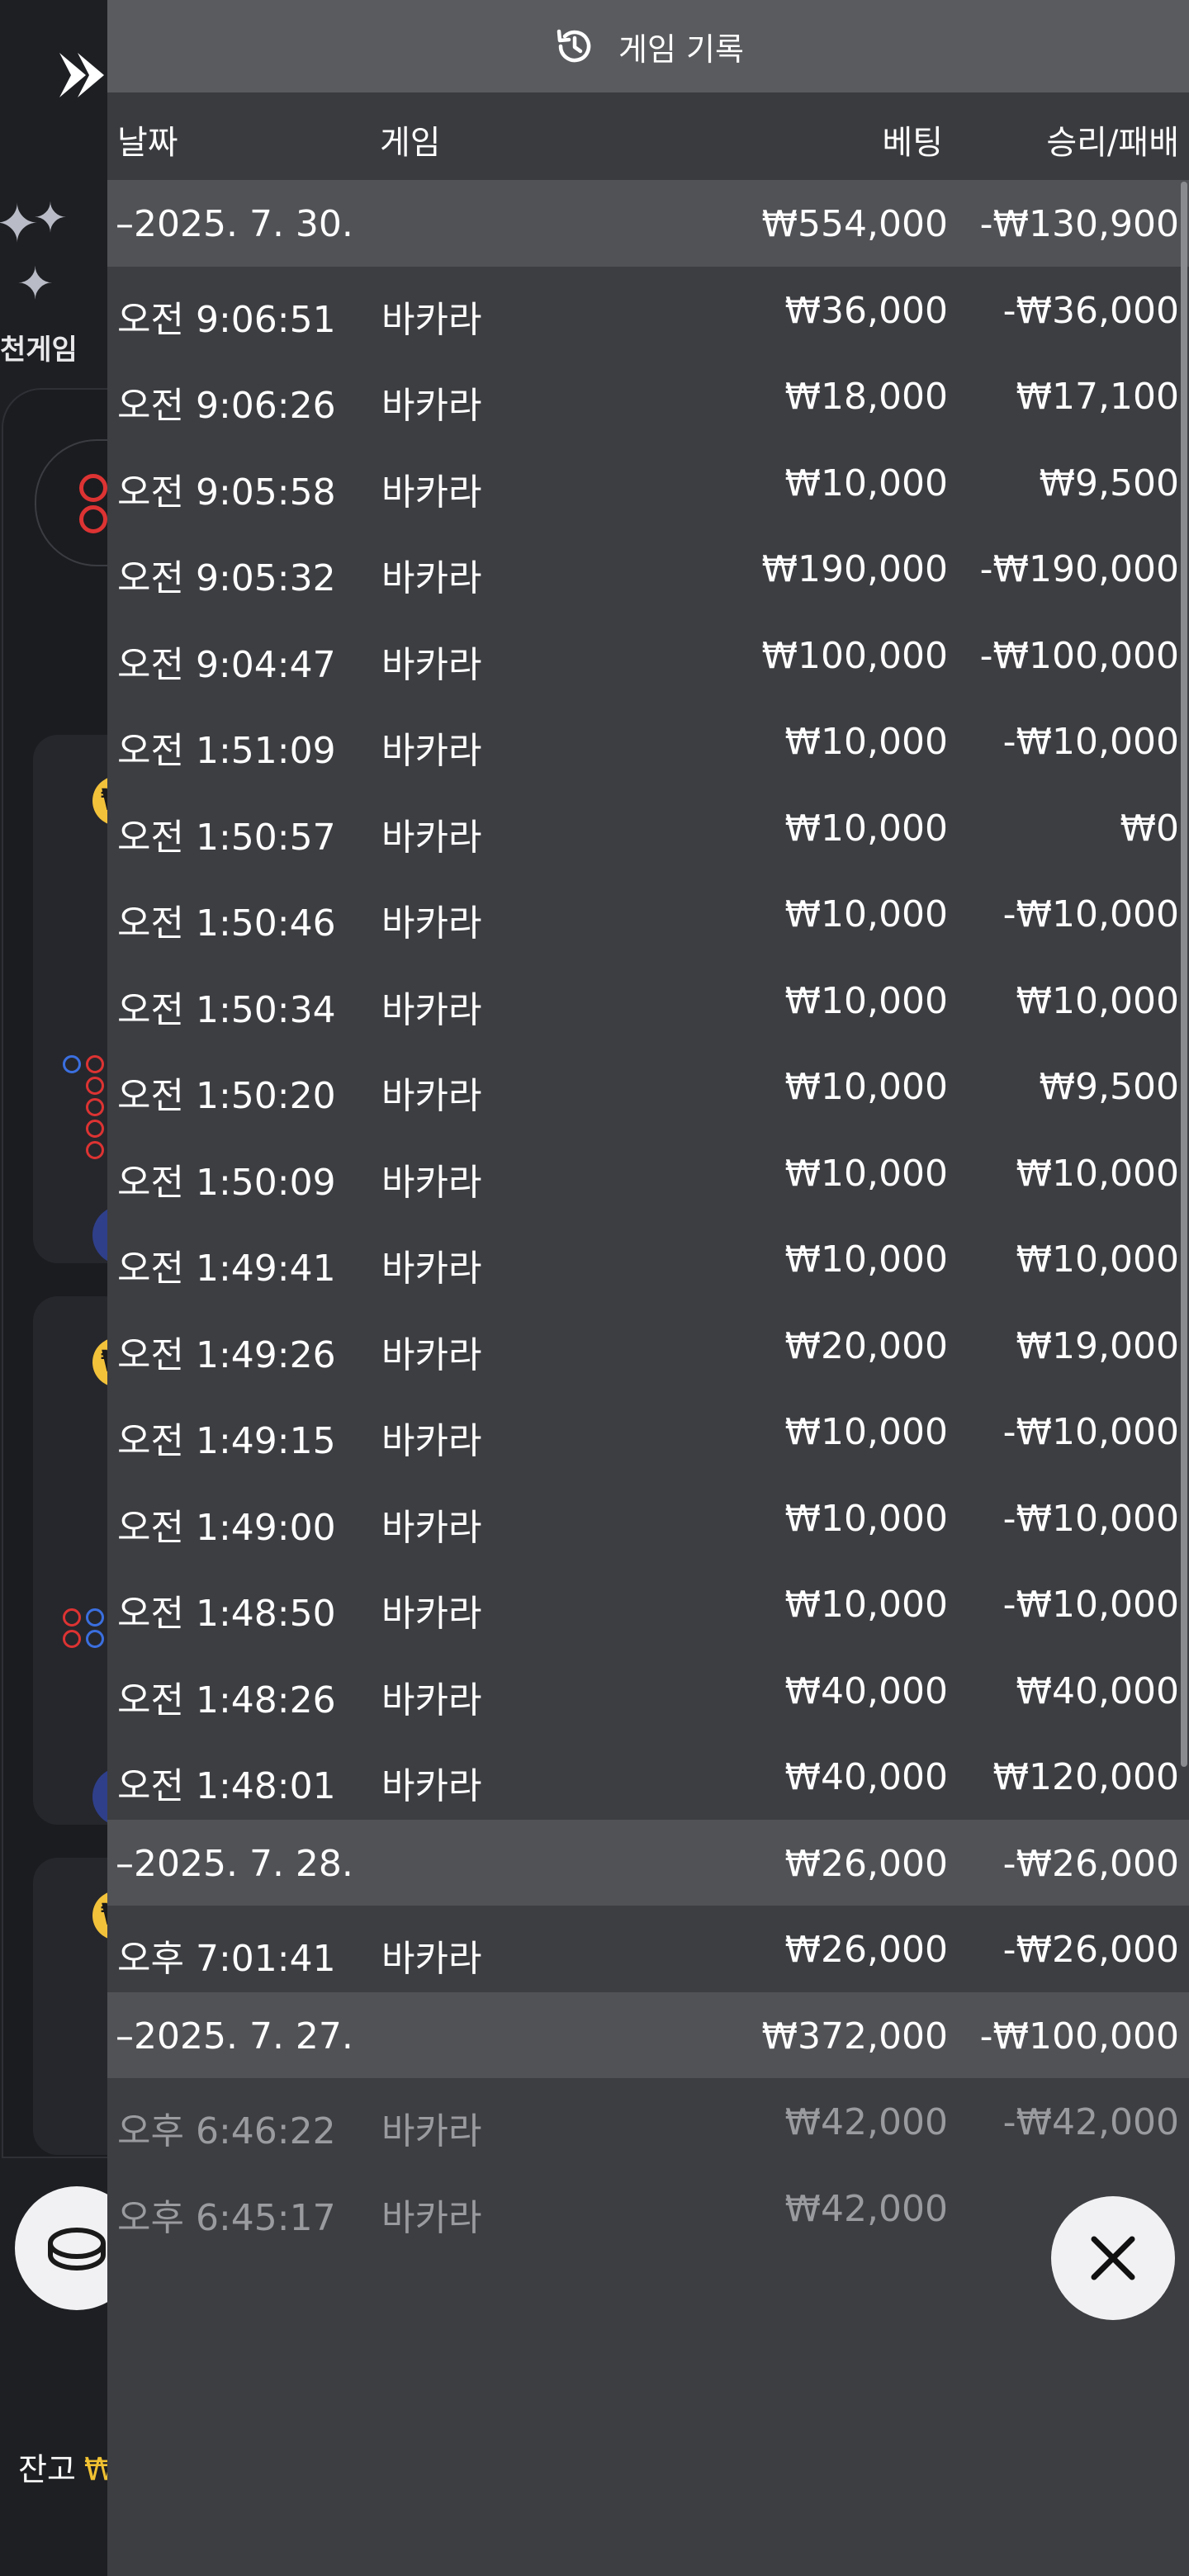 The image size is (1189, 2576). Describe the element at coordinates (226, 751) in the screenshot. I see `row-time: 오전 1:51:09` at that location.